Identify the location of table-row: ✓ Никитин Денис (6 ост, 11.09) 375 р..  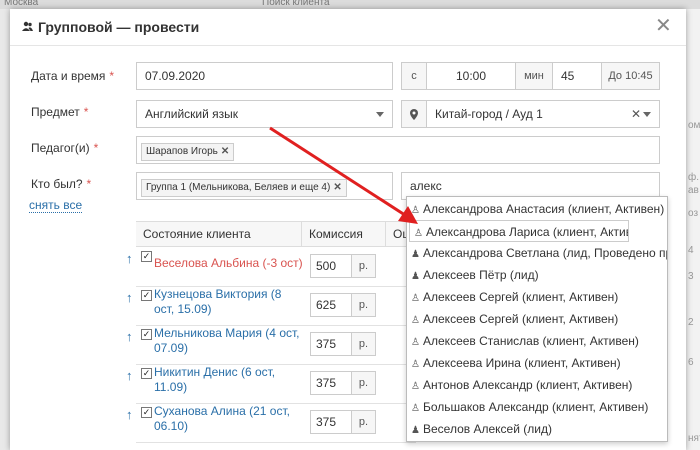
(276, 384).